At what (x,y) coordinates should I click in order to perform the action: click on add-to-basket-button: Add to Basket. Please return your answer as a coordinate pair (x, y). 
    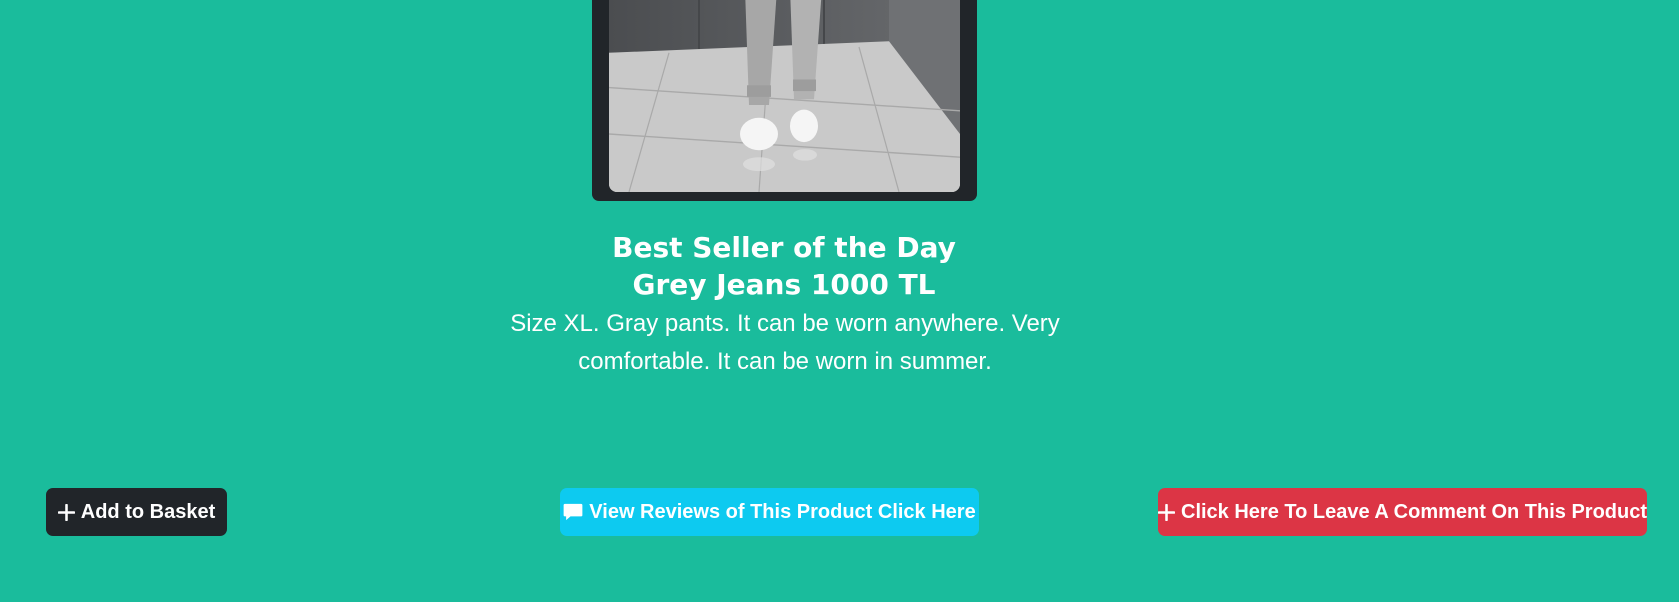
    Looking at the image, I should click on (136, 512).